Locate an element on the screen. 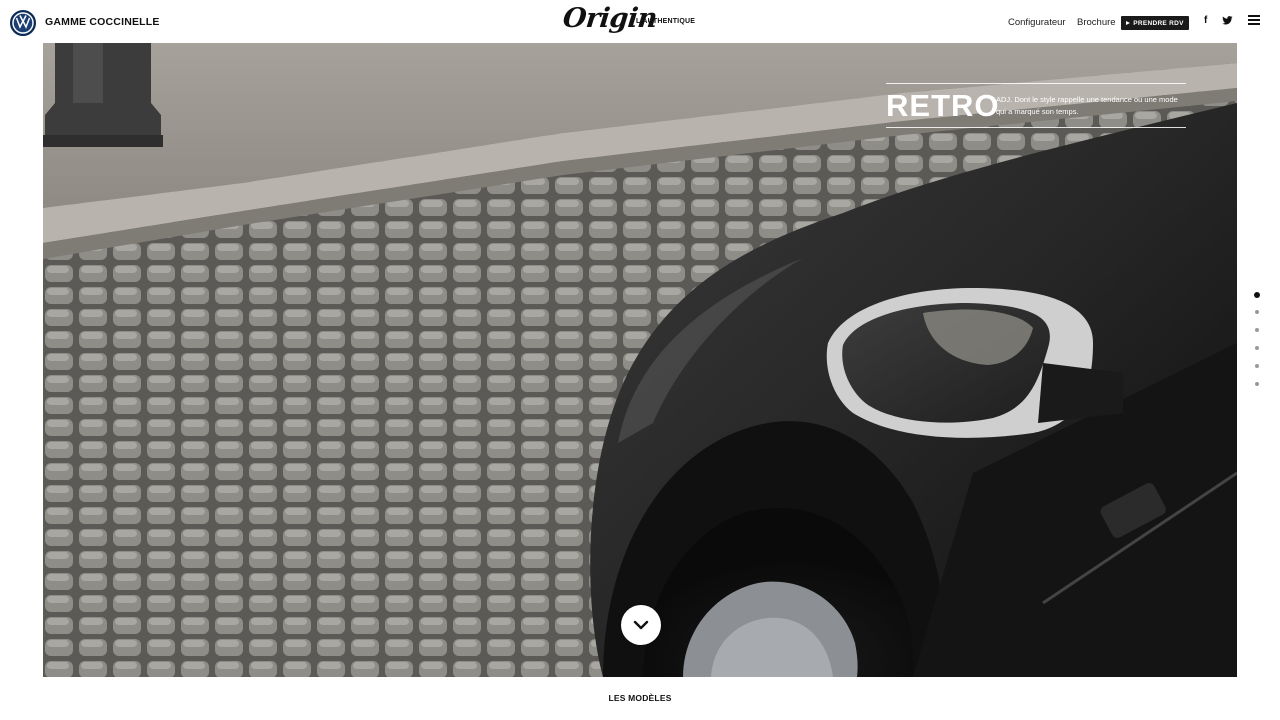 This screenshot has height=720, width=1280. chevron-down-icon is located at coordinates (641, 625).